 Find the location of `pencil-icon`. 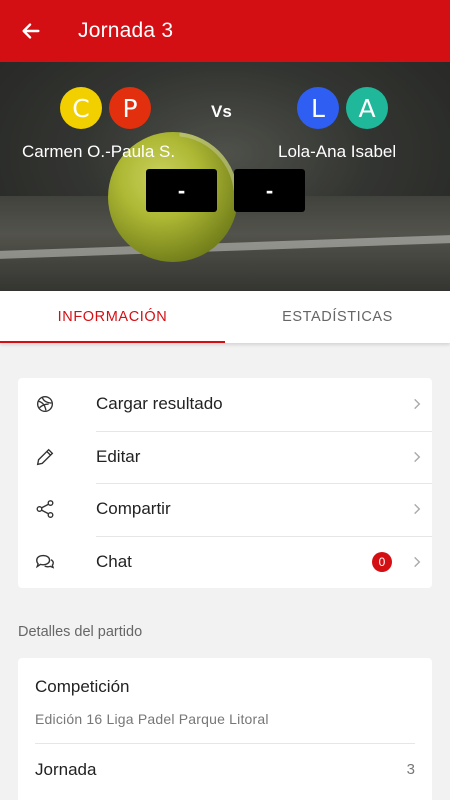

pencil-icon is located at coordinates (45, 456).